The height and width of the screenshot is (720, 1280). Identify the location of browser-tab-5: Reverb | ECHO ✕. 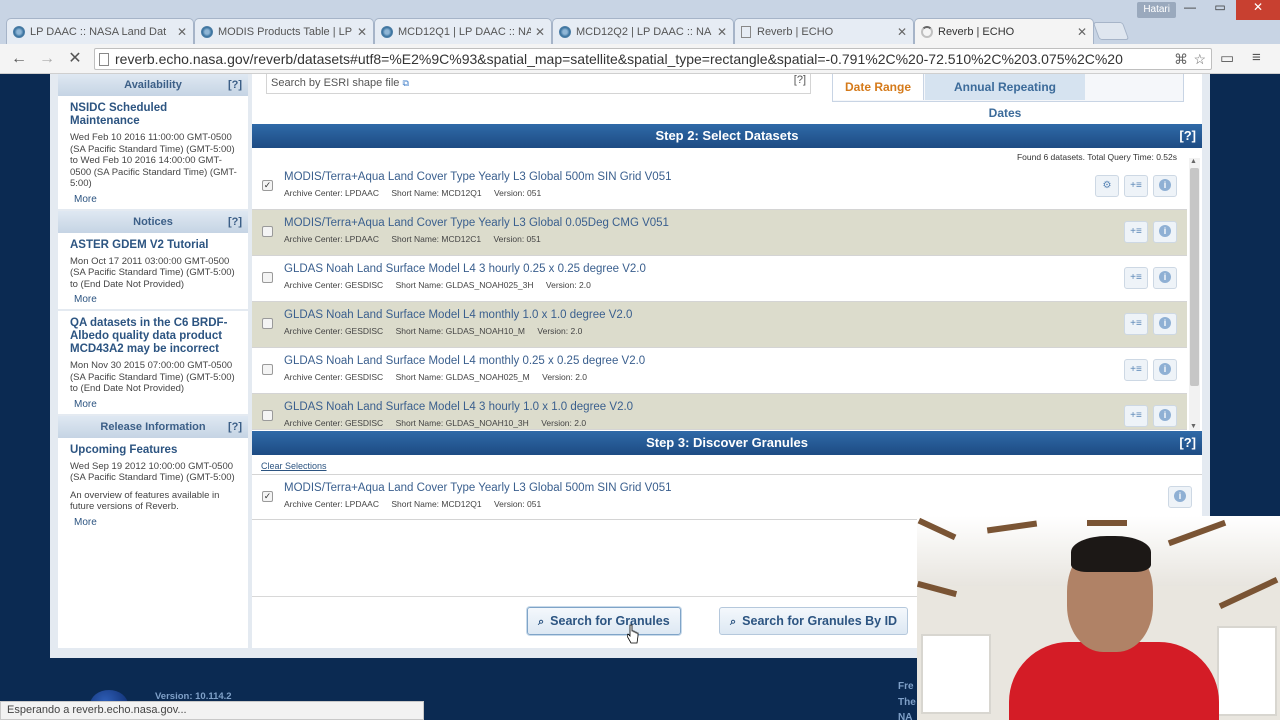
(824, 31).